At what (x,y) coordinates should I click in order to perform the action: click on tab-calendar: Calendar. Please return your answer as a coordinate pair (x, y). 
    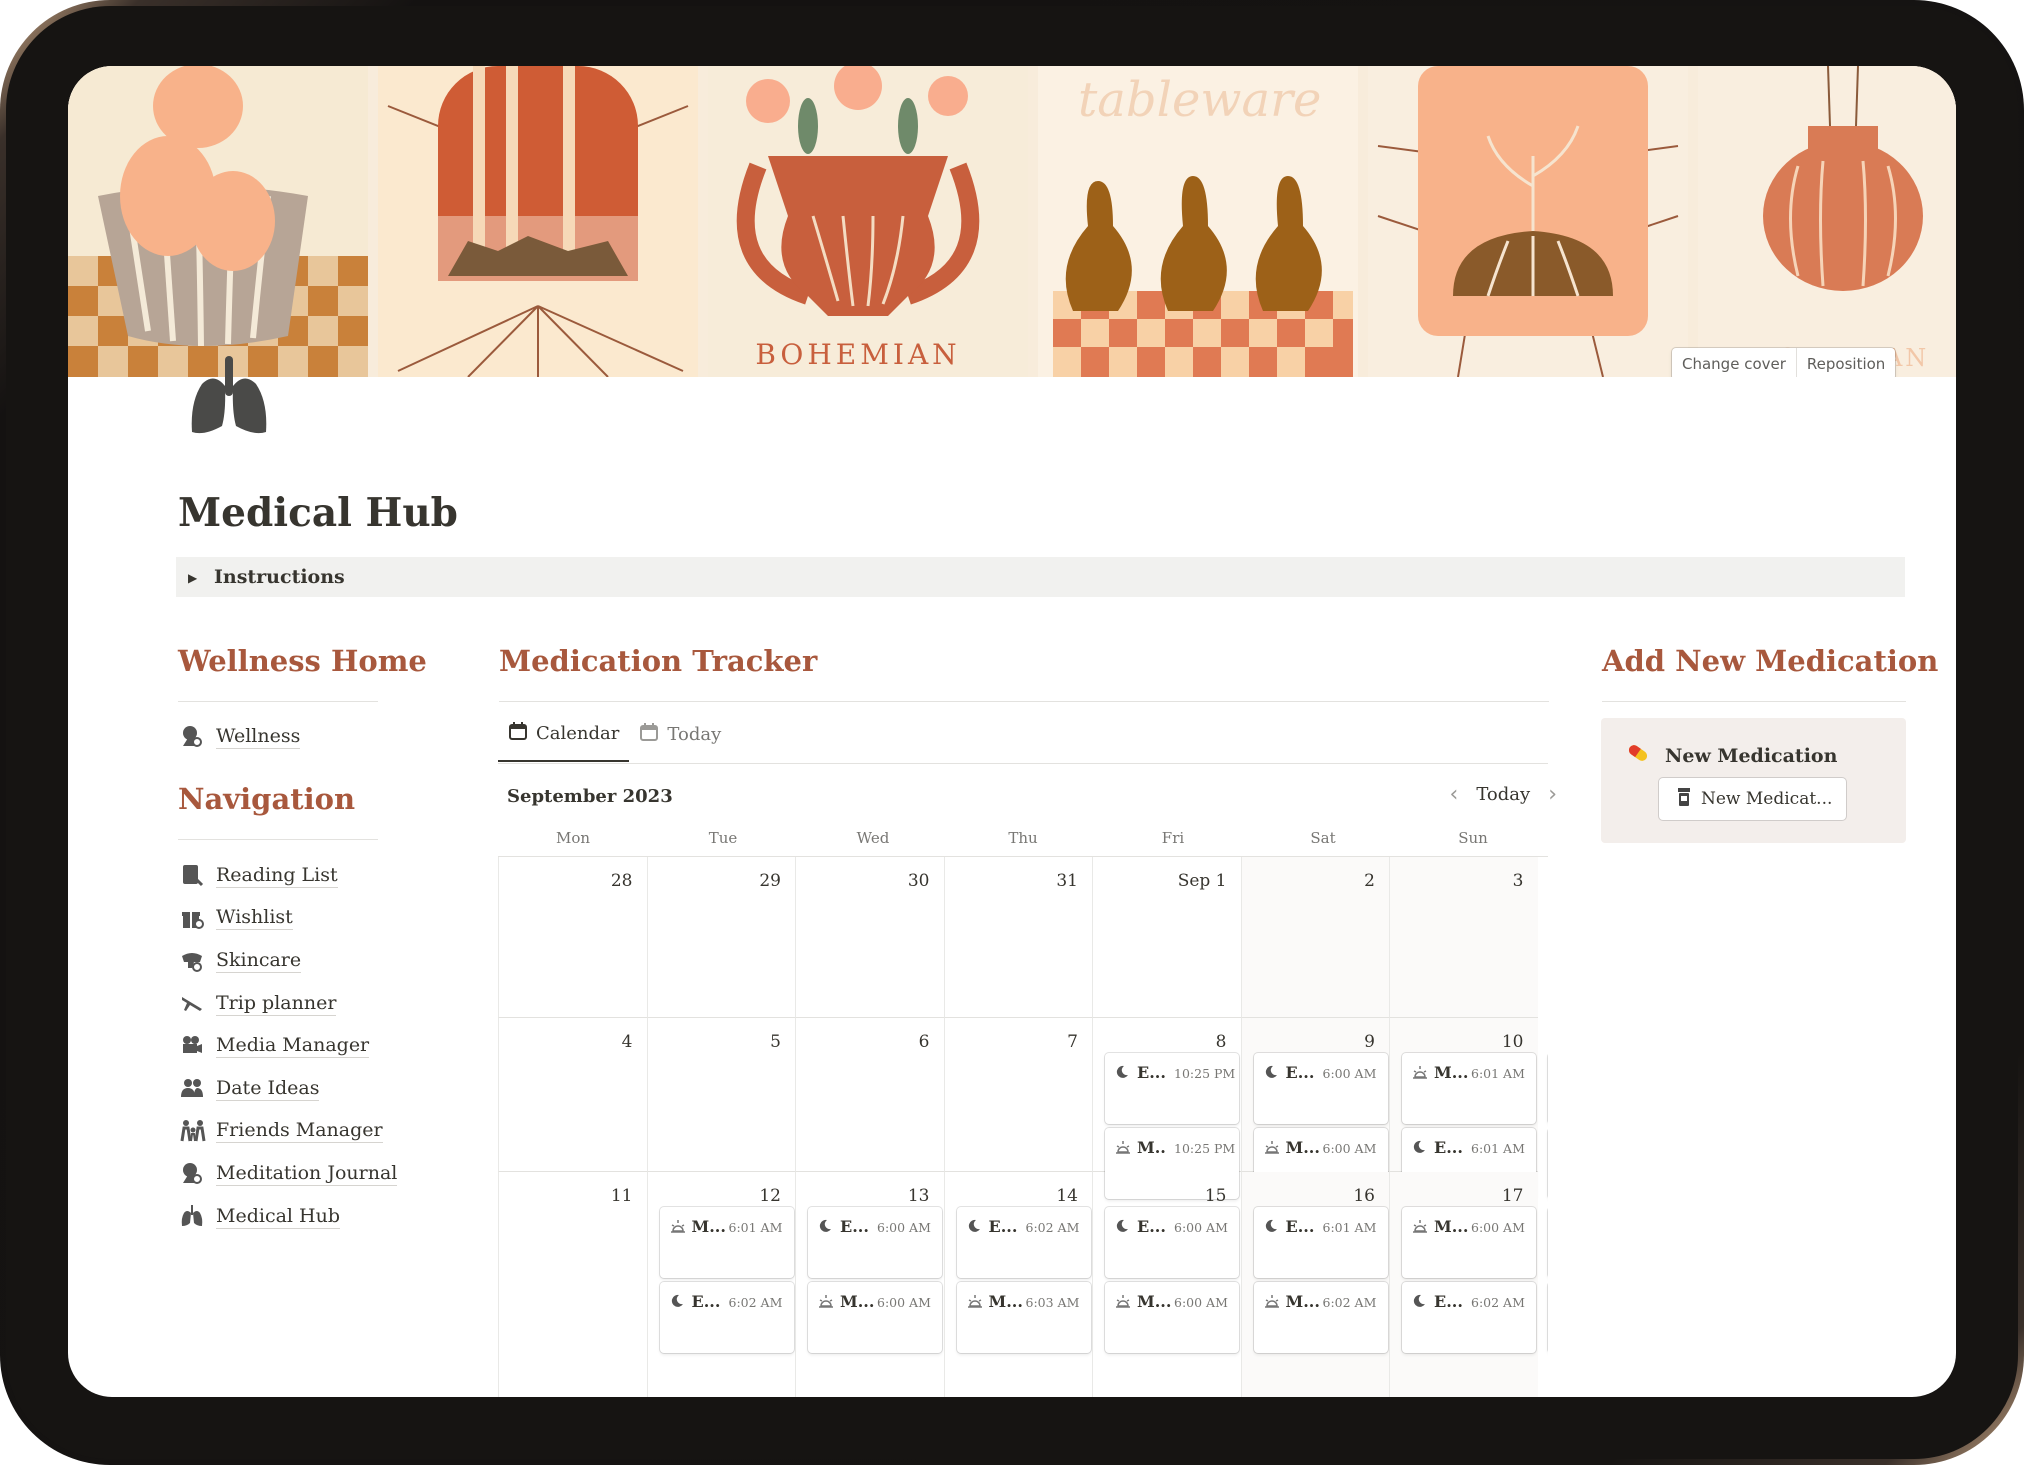
    Looking at the image, I should click on (564, 734).